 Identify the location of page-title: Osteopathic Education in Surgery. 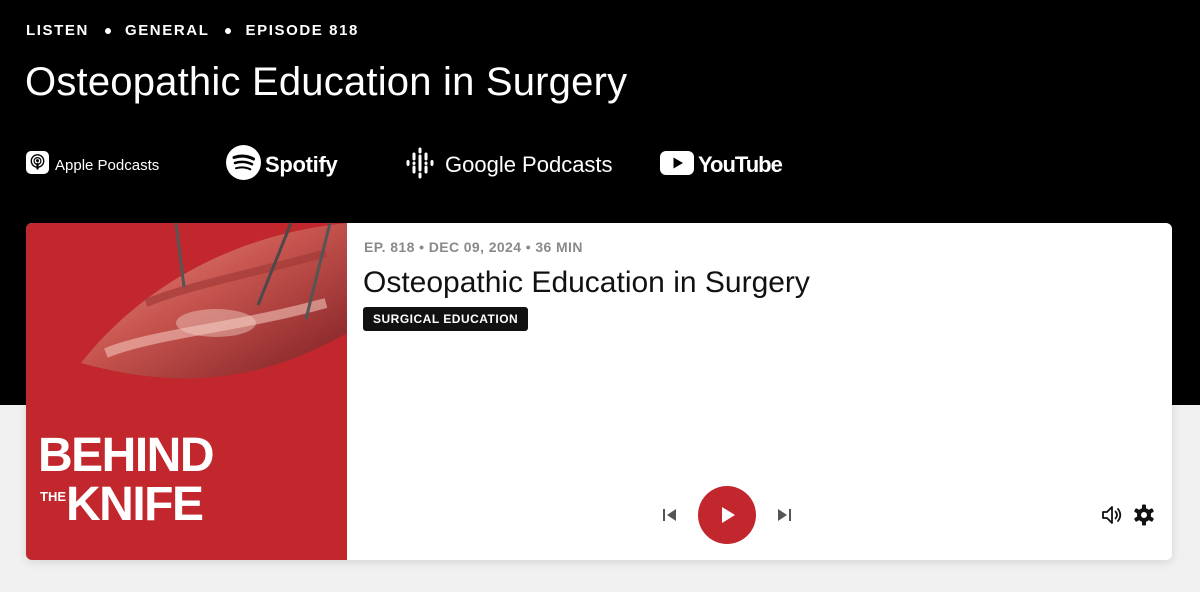
(326, 82).